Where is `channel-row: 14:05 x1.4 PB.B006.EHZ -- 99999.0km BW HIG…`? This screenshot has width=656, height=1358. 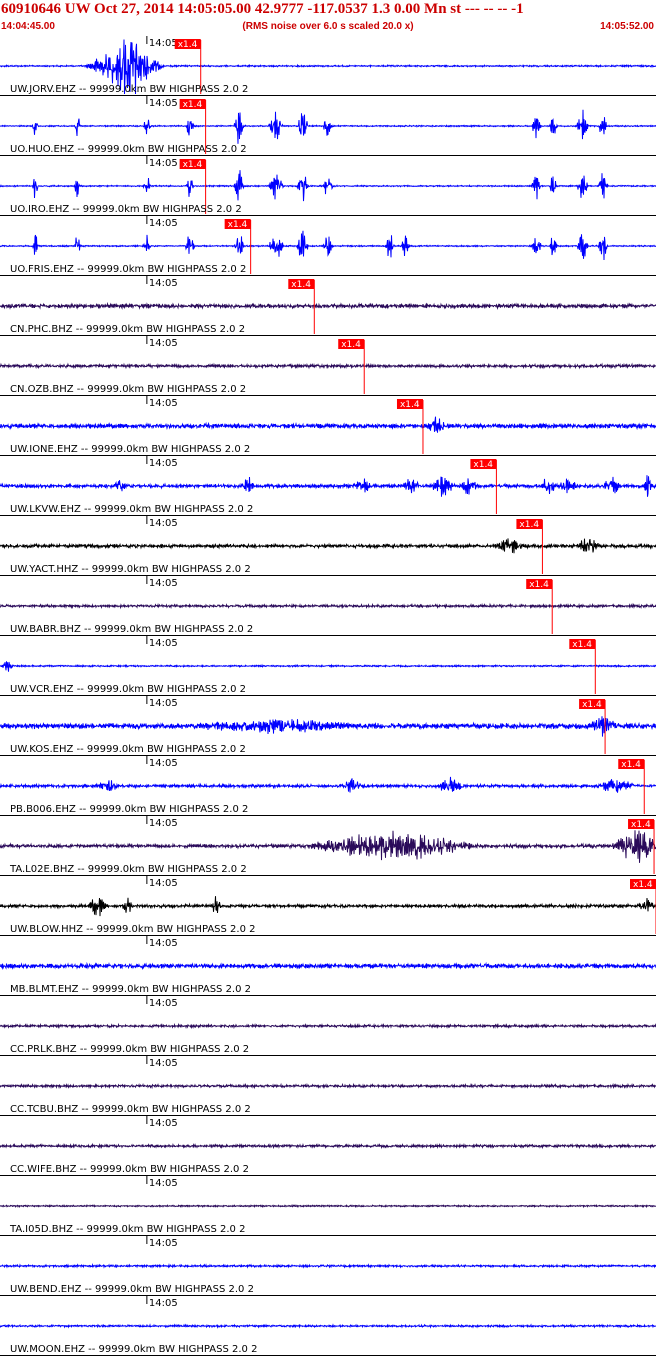
channel-row: 14:05 x1.4 PB.B006.EHZ -- 99999.0km BW HIG… is located at coordinates (328, 786).